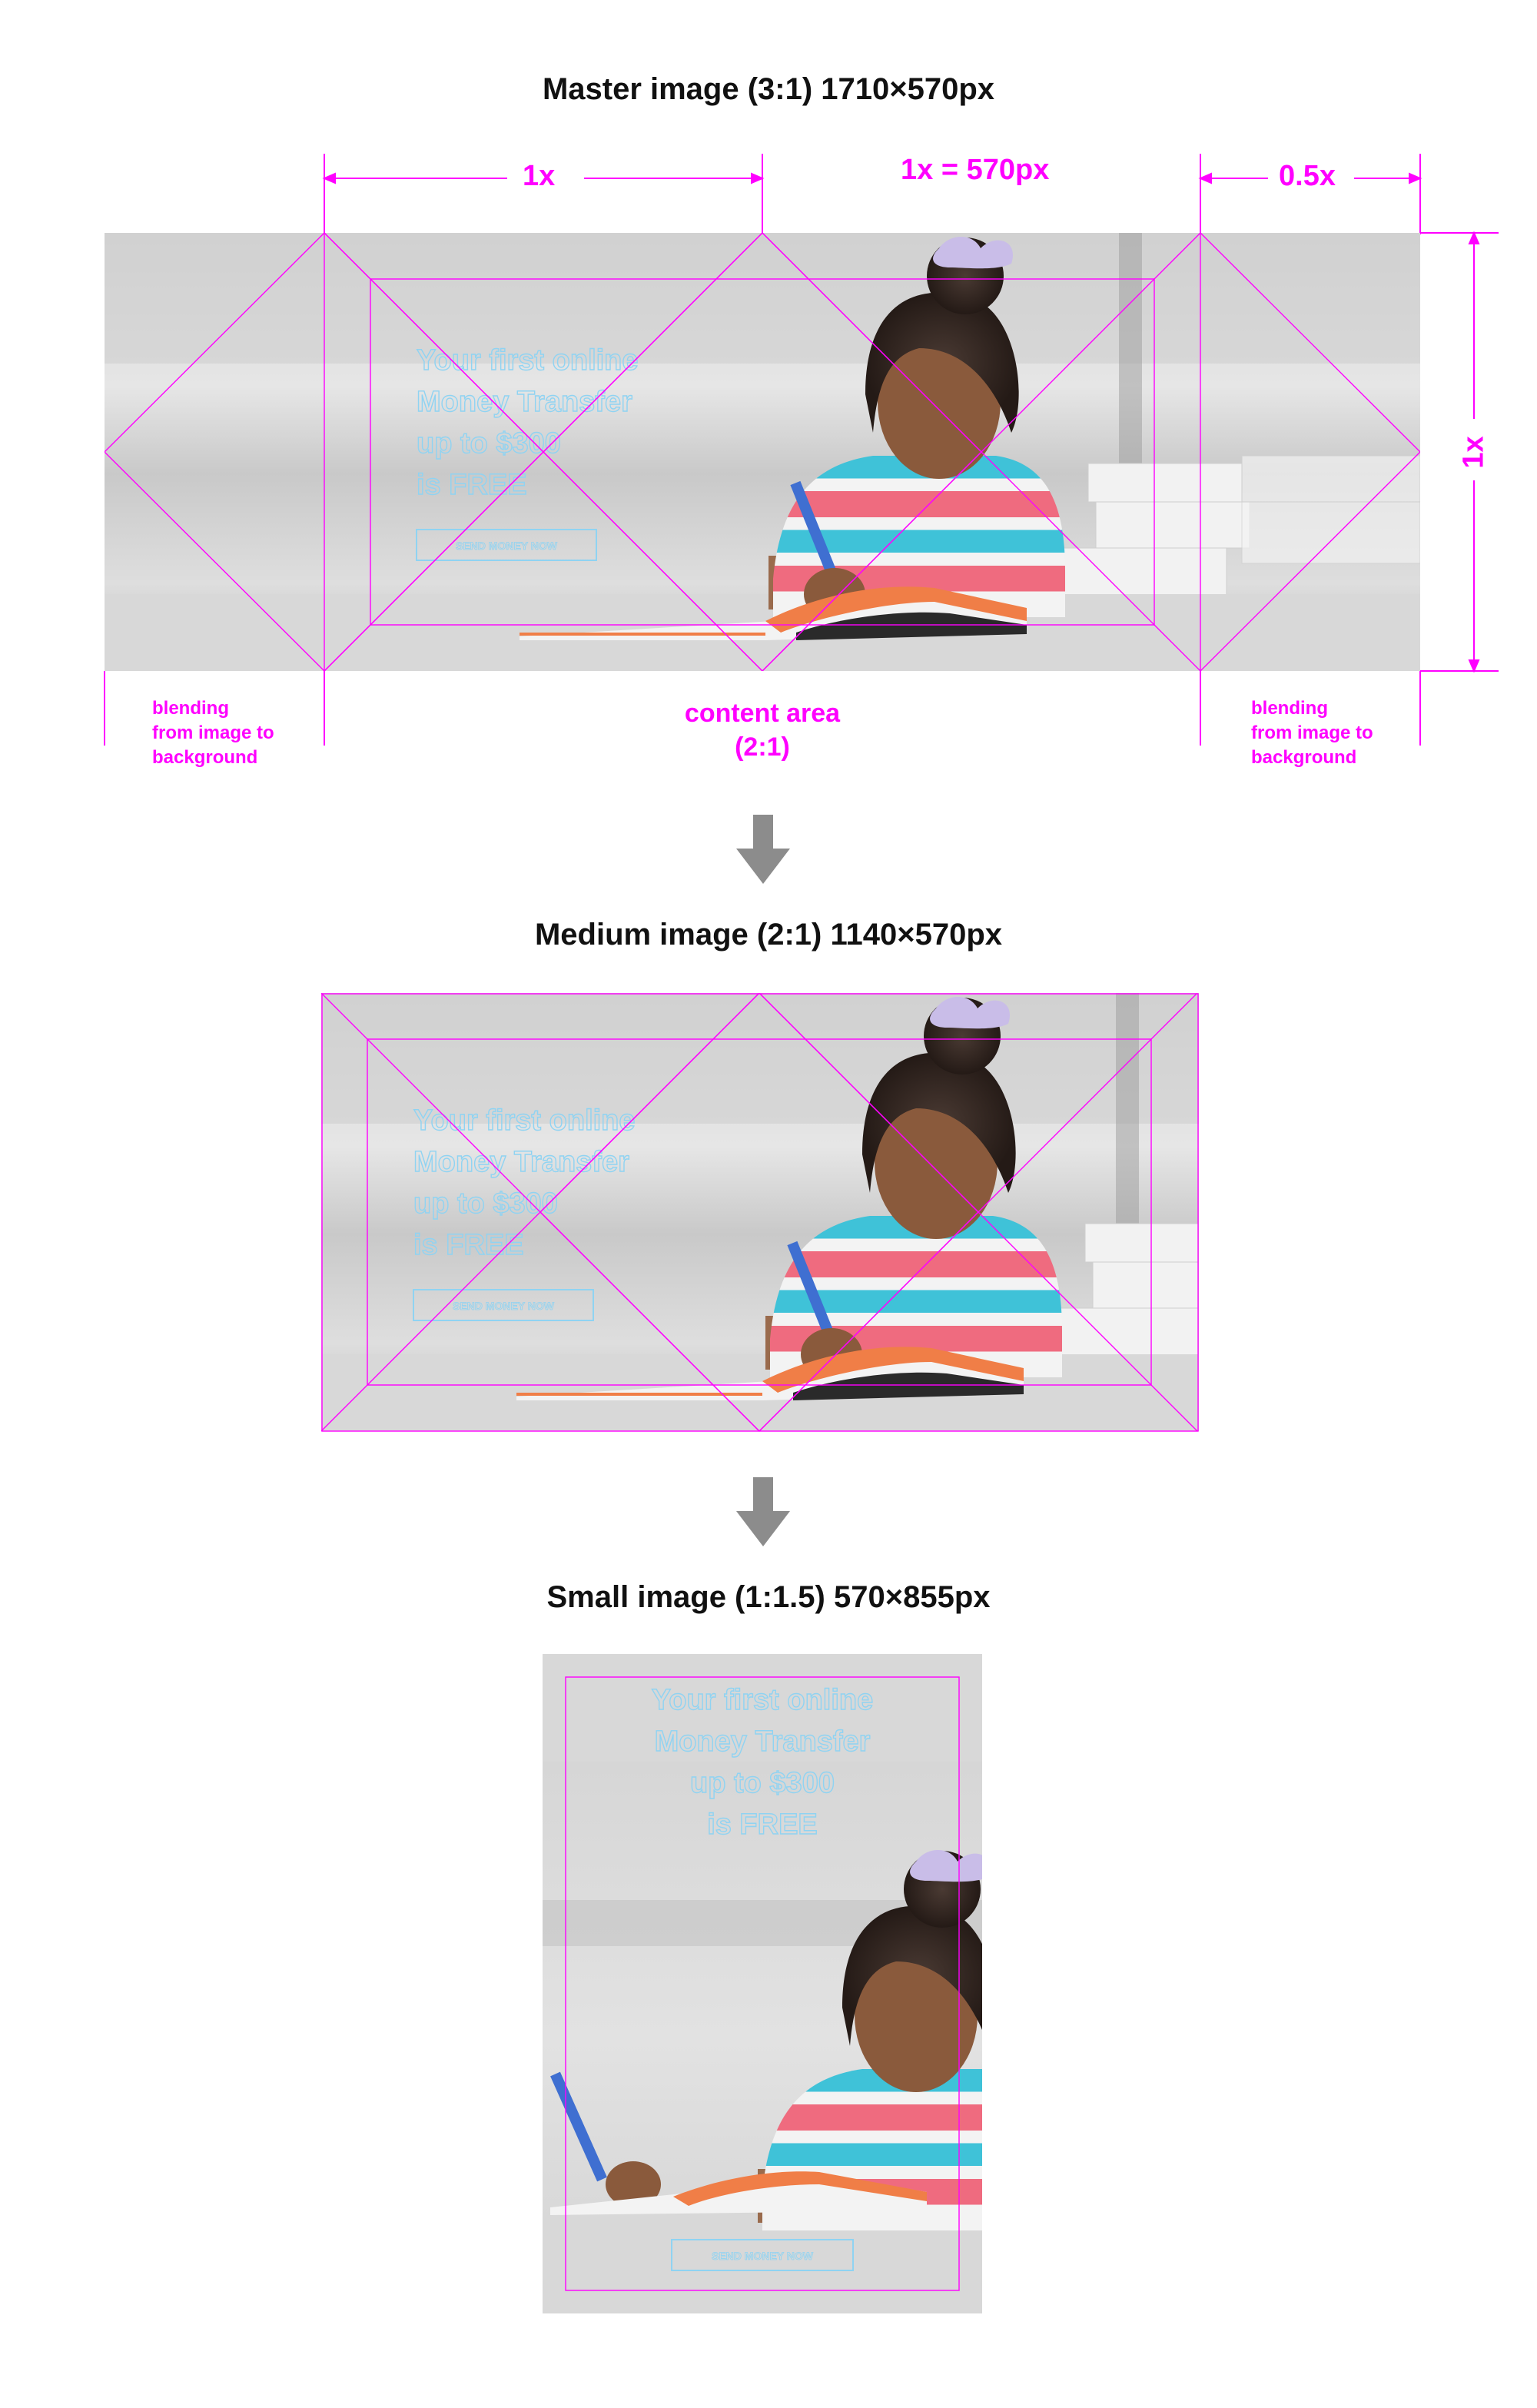 The height and width of the screenshot is (2408, 1537). Describe the element at coordinates (768, 935) in the screenshot. I see `medium-image-title: Medium image (2:1) 1140×570px` at that location.